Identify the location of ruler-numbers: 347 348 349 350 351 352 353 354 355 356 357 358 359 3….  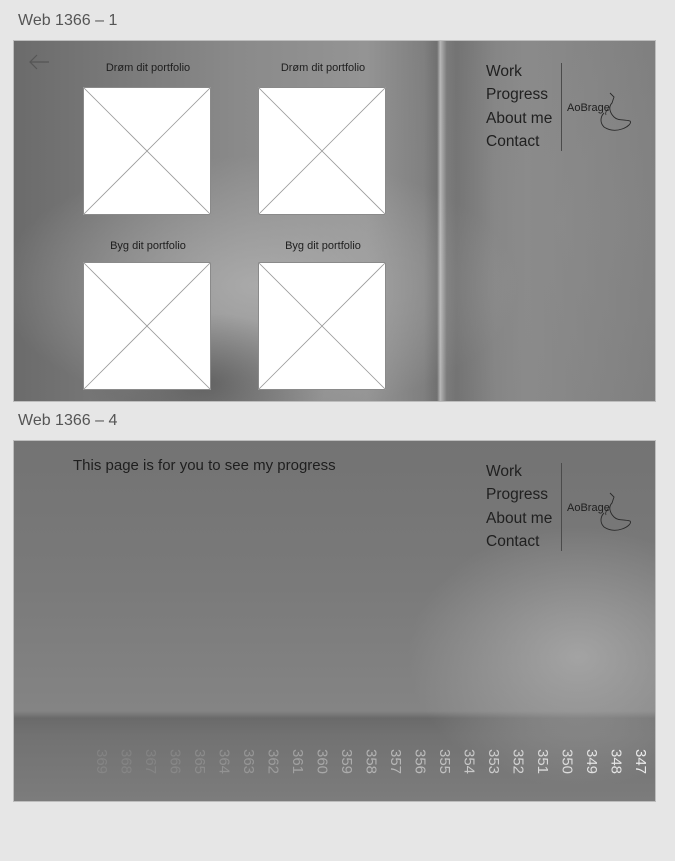
(371, 761).